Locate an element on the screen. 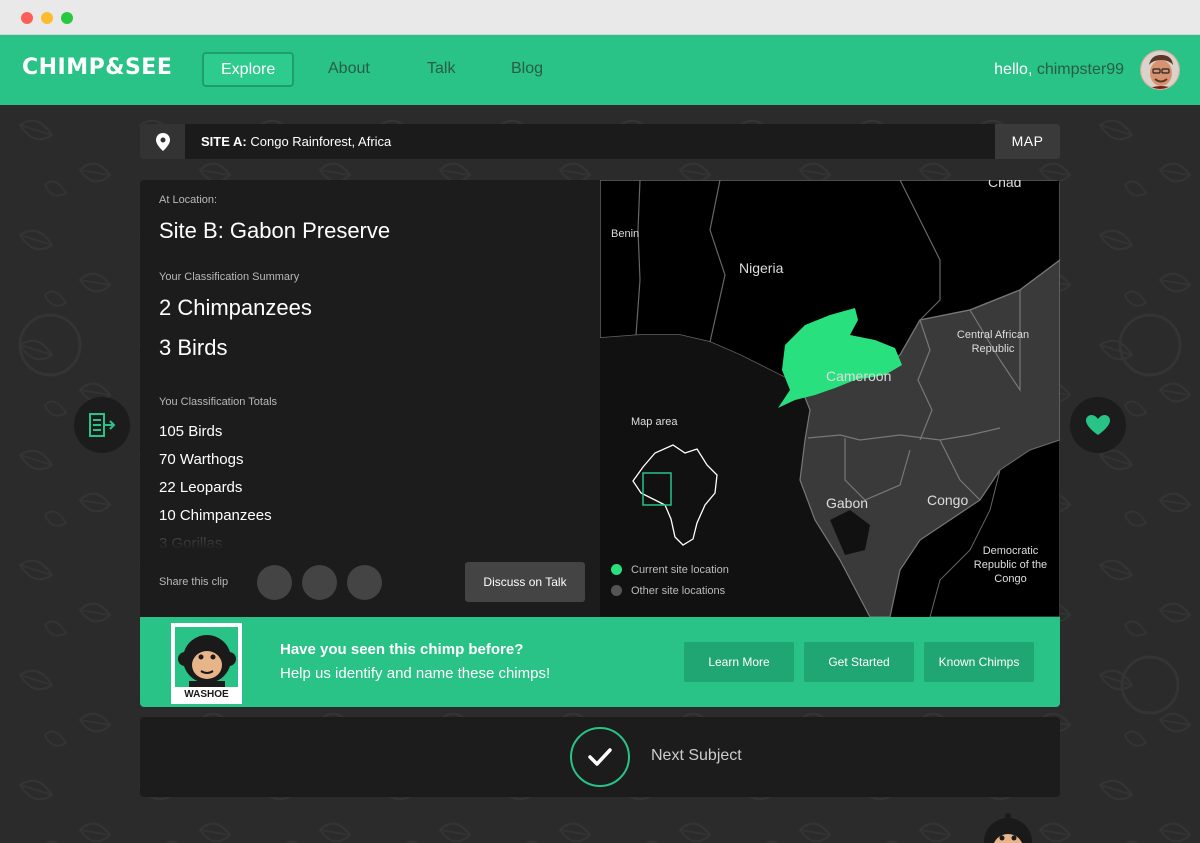 The height and width of the screenshot is (843, 1200). legend-current-dot is located at coordinates (616, 569).